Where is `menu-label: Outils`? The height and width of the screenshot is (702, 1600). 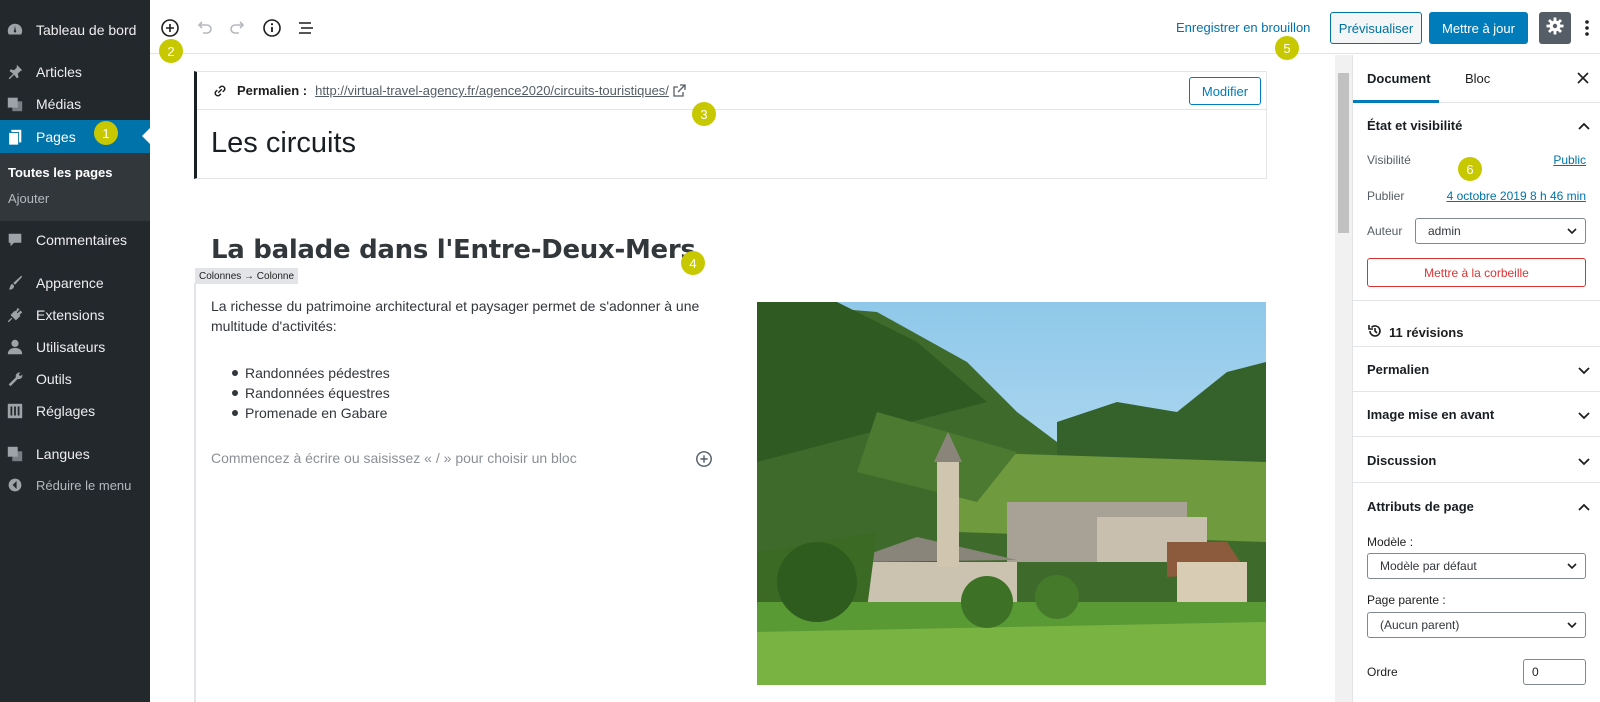
menu-label: Outils is located at coordinates (54, 379).